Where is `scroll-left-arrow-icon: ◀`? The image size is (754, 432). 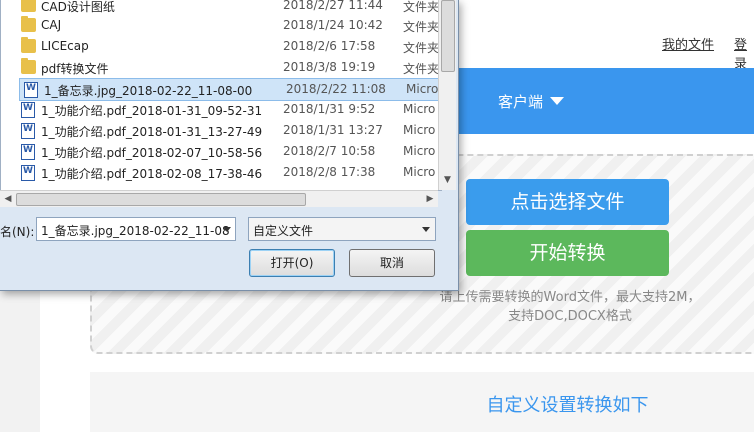
scroll-left-arrow-icon: ◀ is located at coordinates (8, 199).